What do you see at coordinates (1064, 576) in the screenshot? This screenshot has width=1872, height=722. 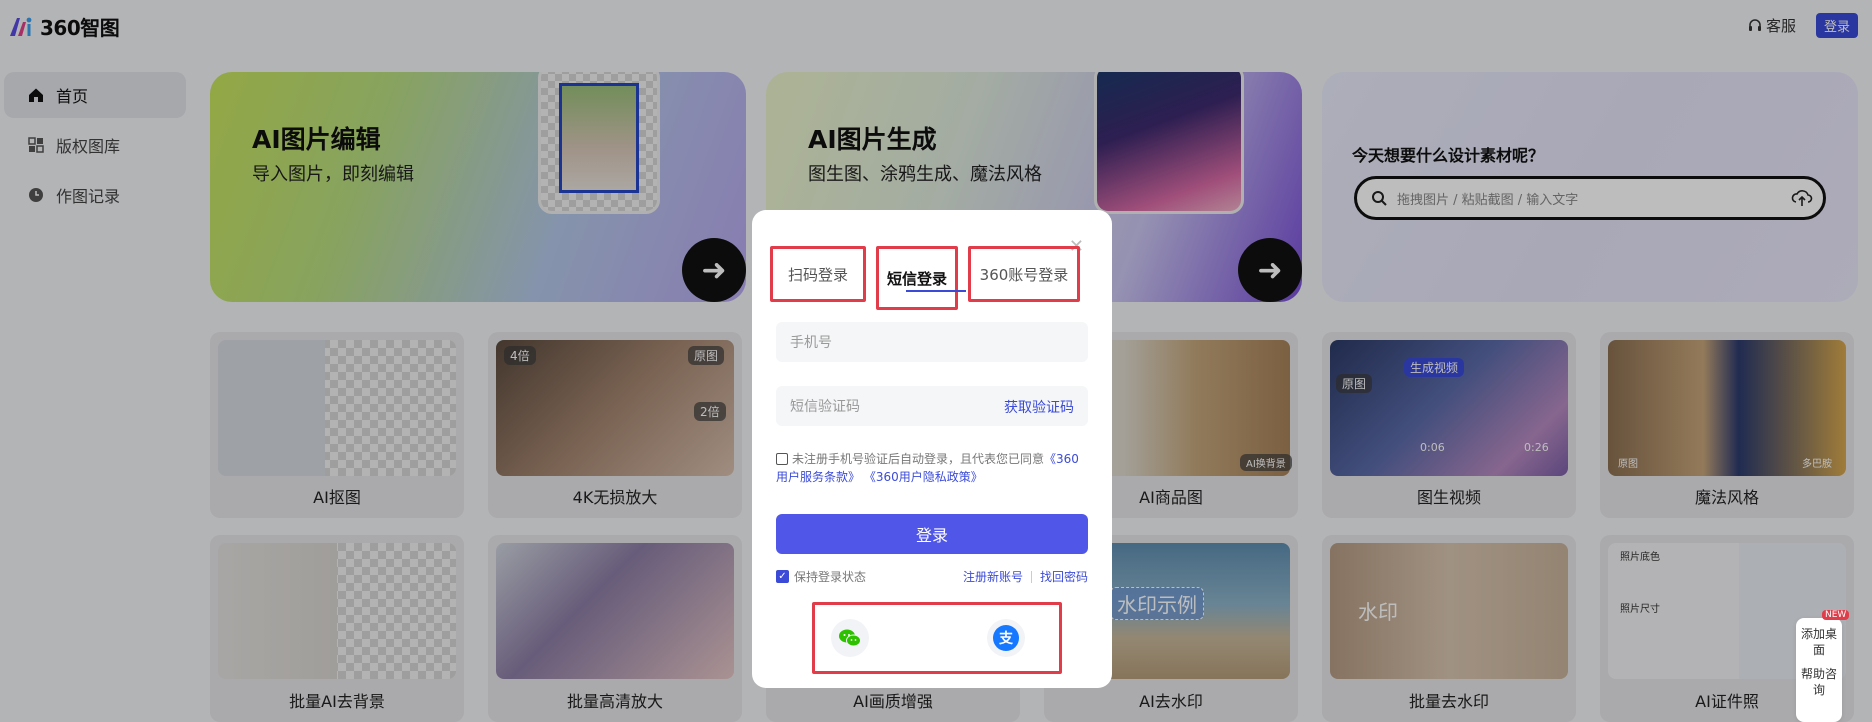 I see `forgot-password-link: 找回密码` at bounding box center [1064, 576].